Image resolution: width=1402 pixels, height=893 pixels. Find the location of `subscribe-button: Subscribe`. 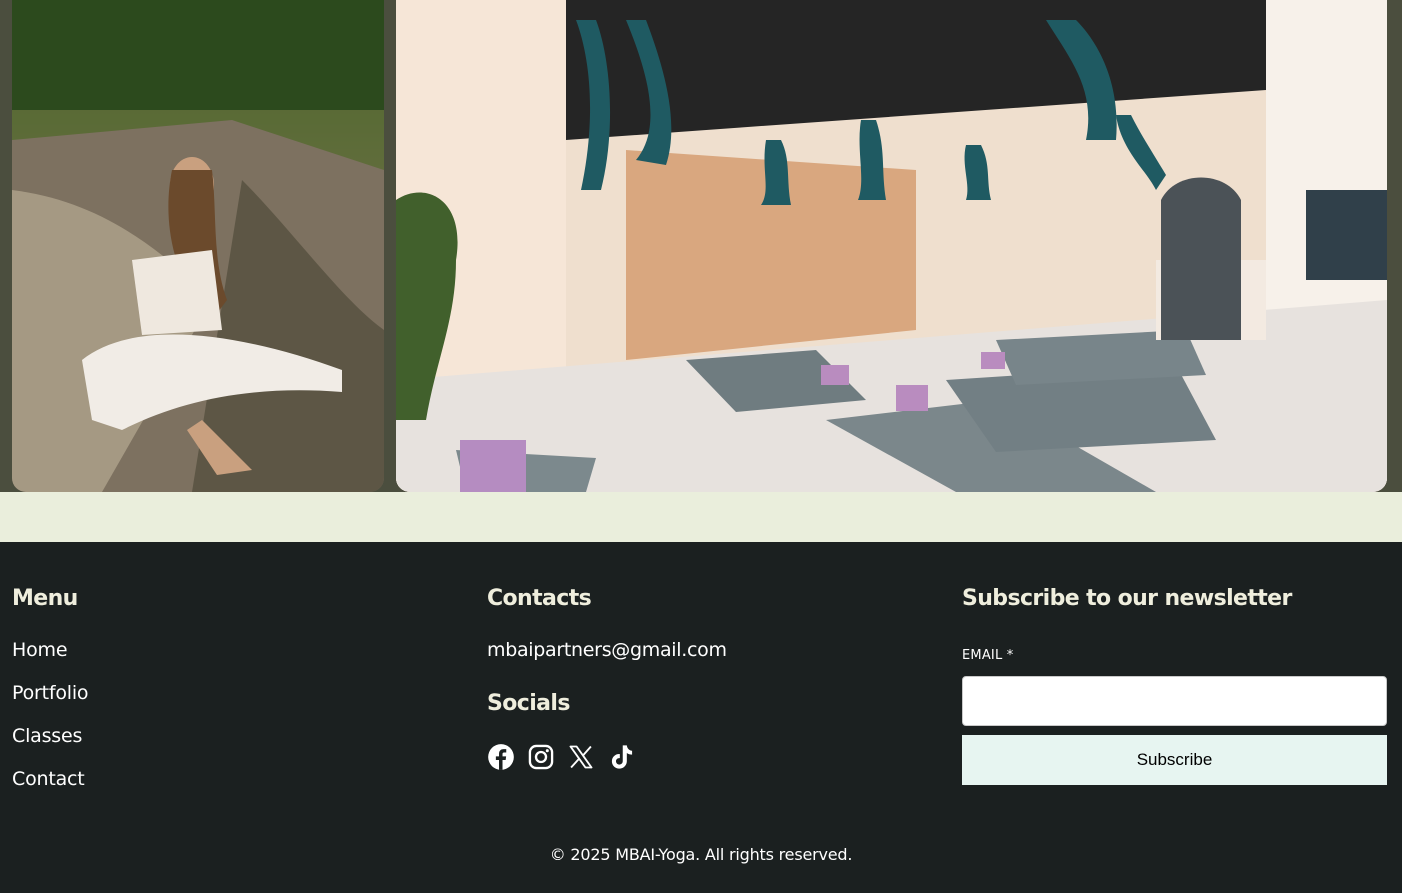

subscribe-button: Subscribe is located at coordinates (1174, 760).